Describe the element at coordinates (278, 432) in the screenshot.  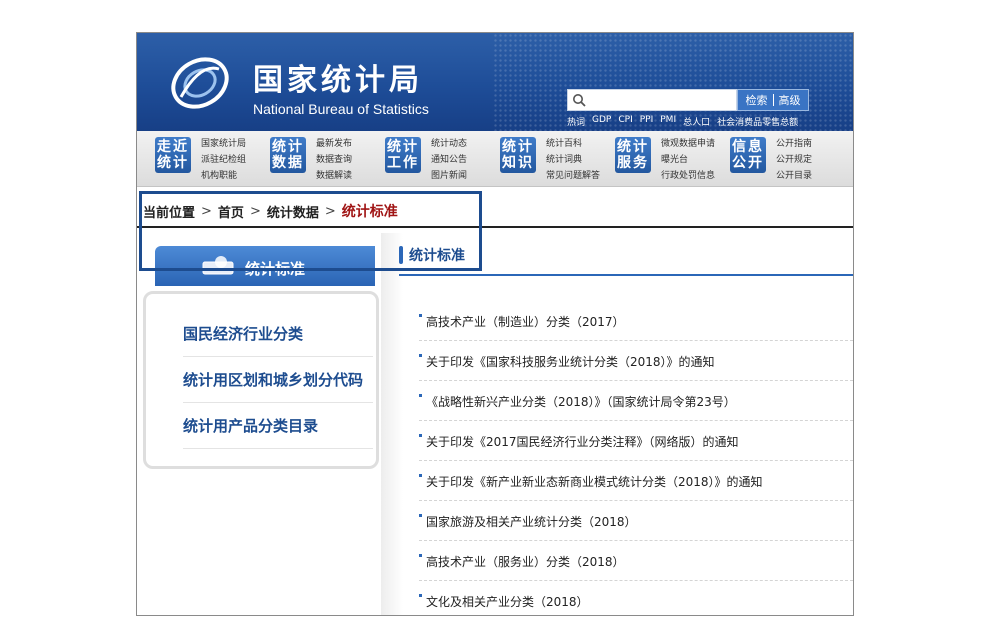
I see `sidebar-item-product-catalog: 统计用产品分类目录` at that location.